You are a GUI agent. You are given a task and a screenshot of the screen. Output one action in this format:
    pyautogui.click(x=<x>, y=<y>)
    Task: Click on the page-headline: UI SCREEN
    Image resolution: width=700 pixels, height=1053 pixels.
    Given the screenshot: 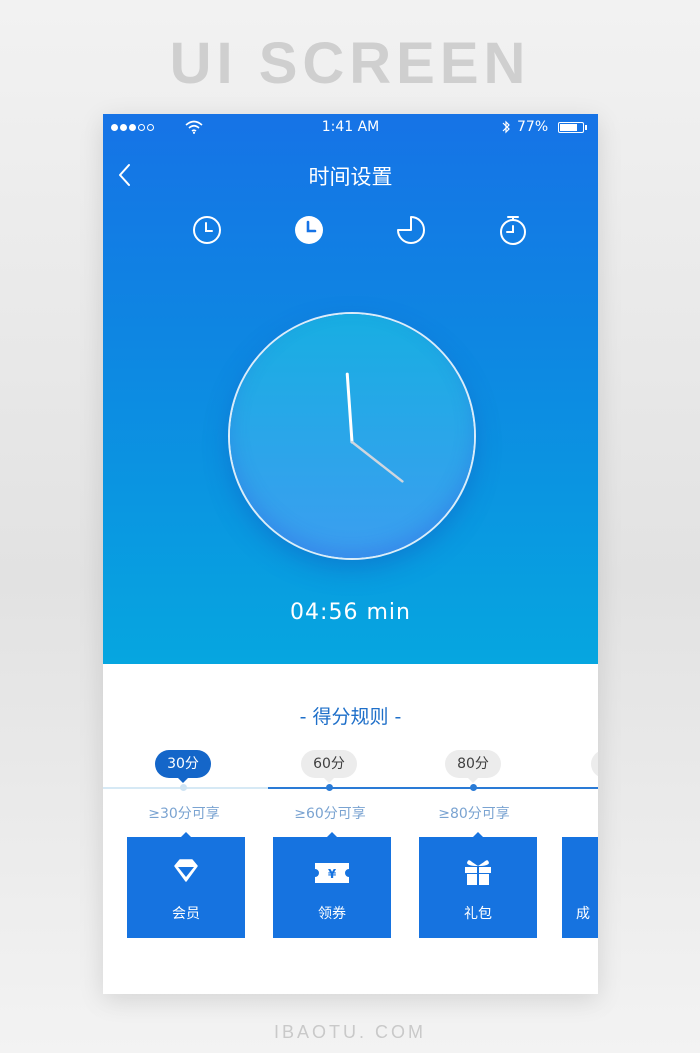 What is the action you would take?
    pyautogui.click(x=350, y=63)
    